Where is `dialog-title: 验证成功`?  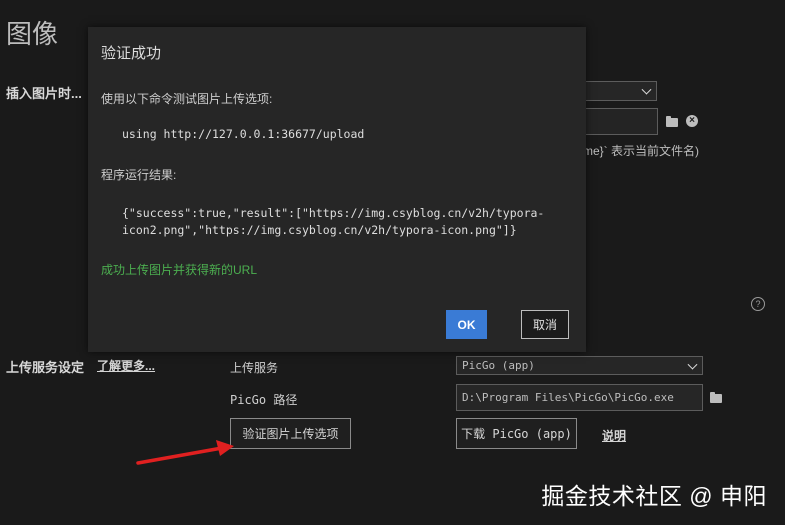 dialog-title: 验证成功 is located at coordinates (131, 53).